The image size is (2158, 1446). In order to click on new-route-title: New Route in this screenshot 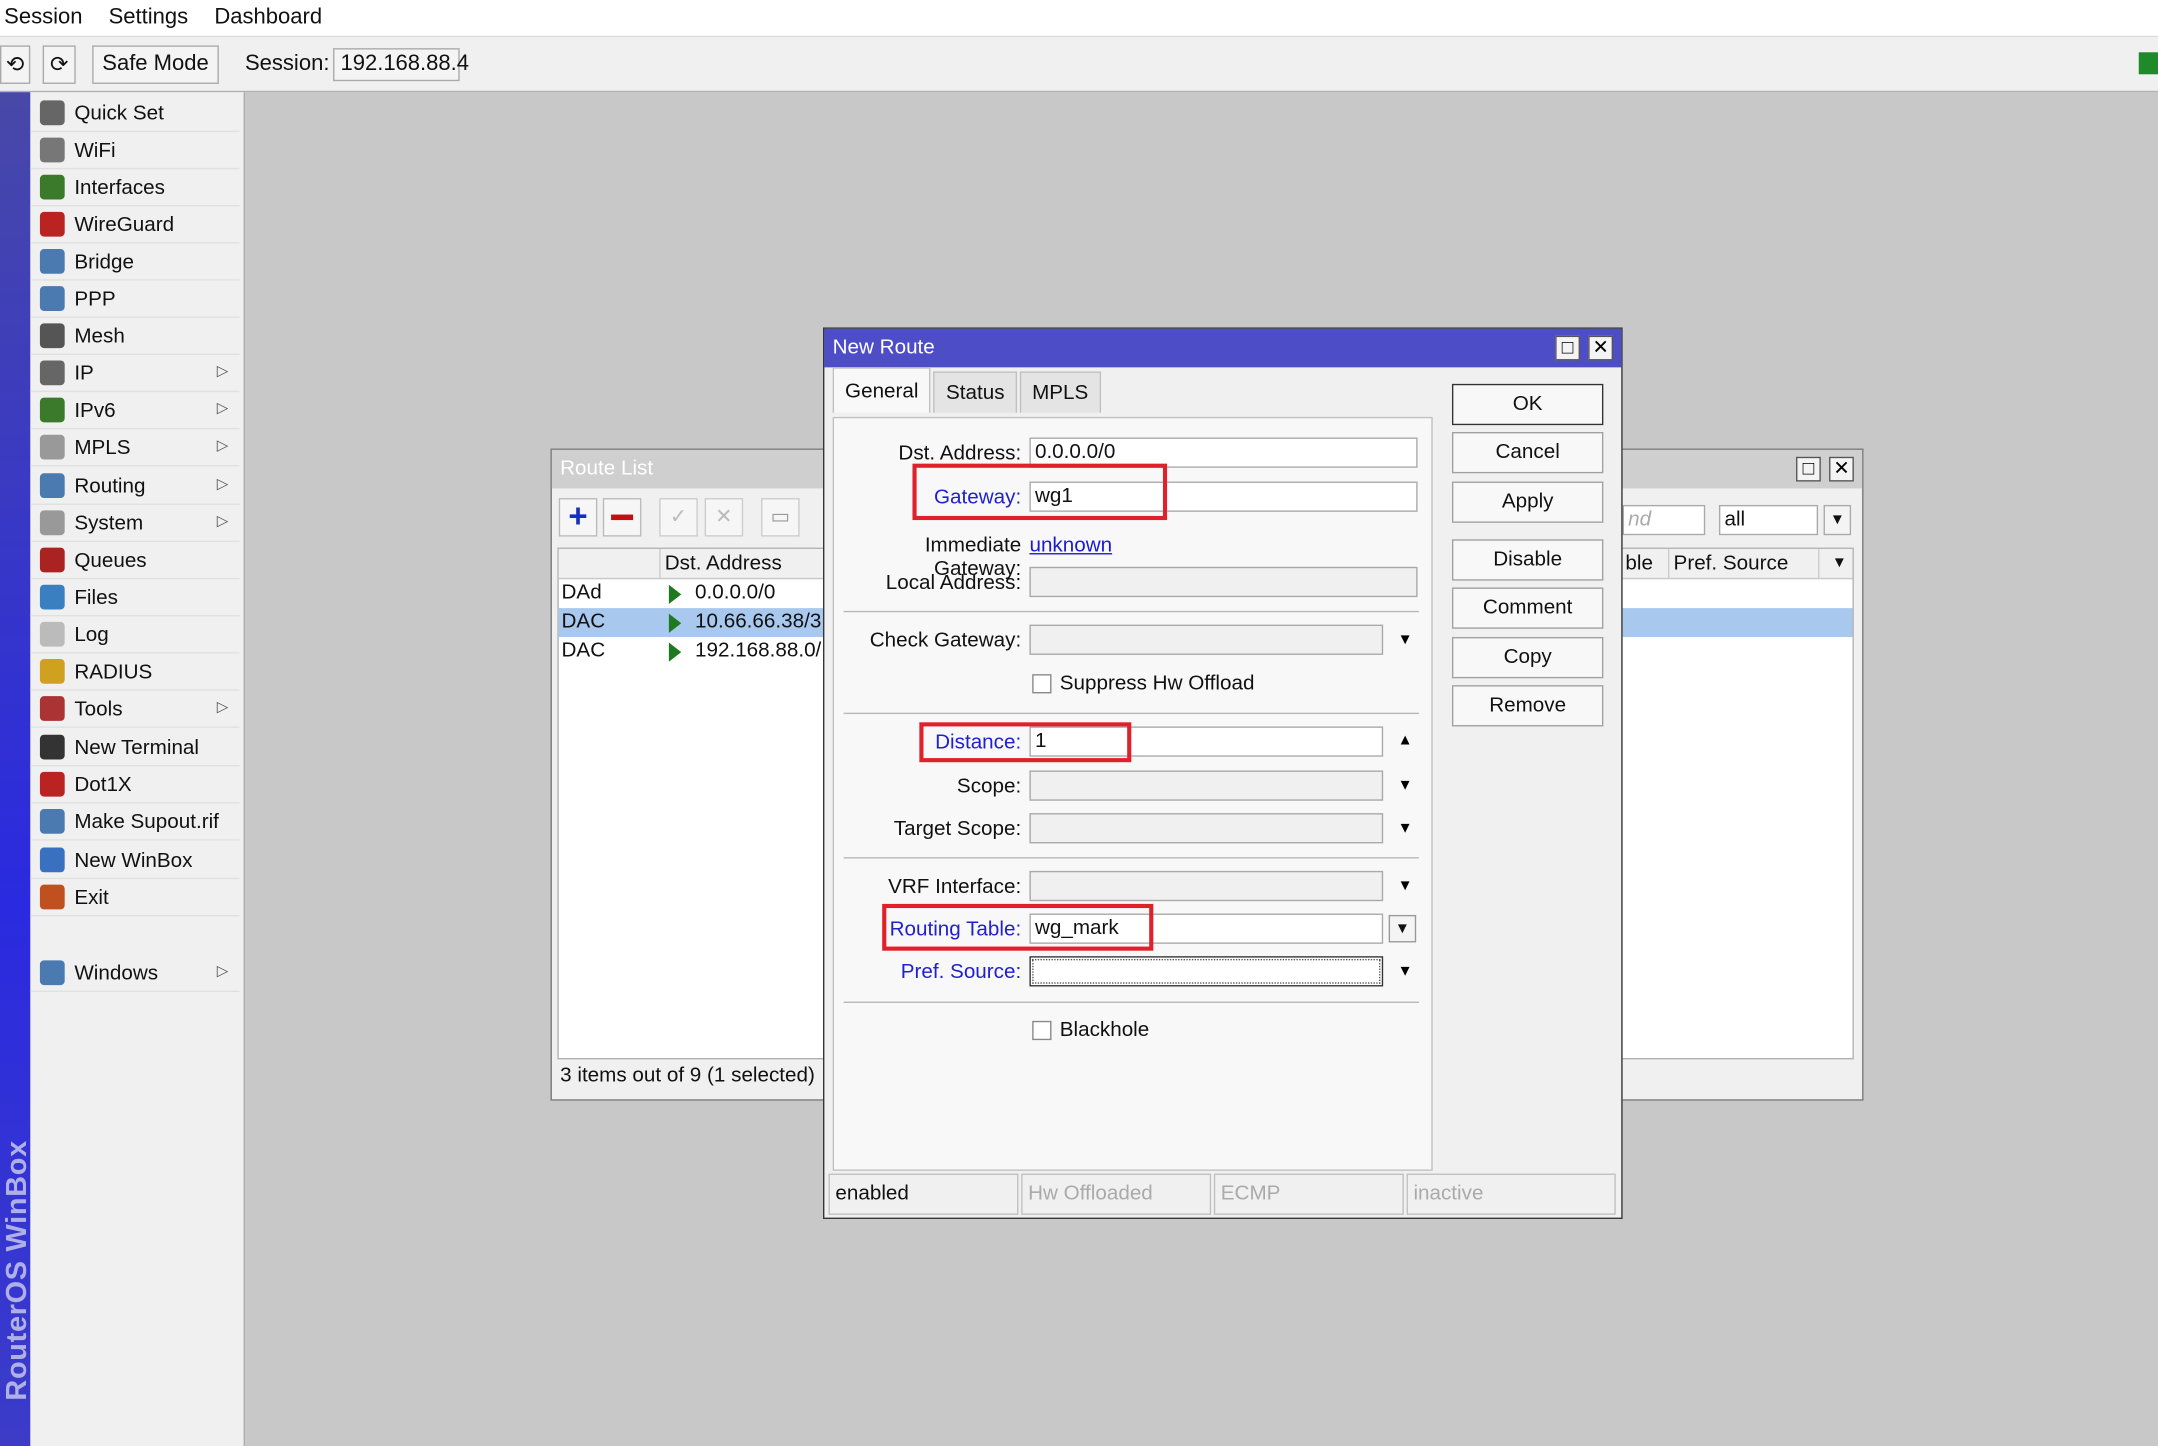, I will do `click(883, 347)`.